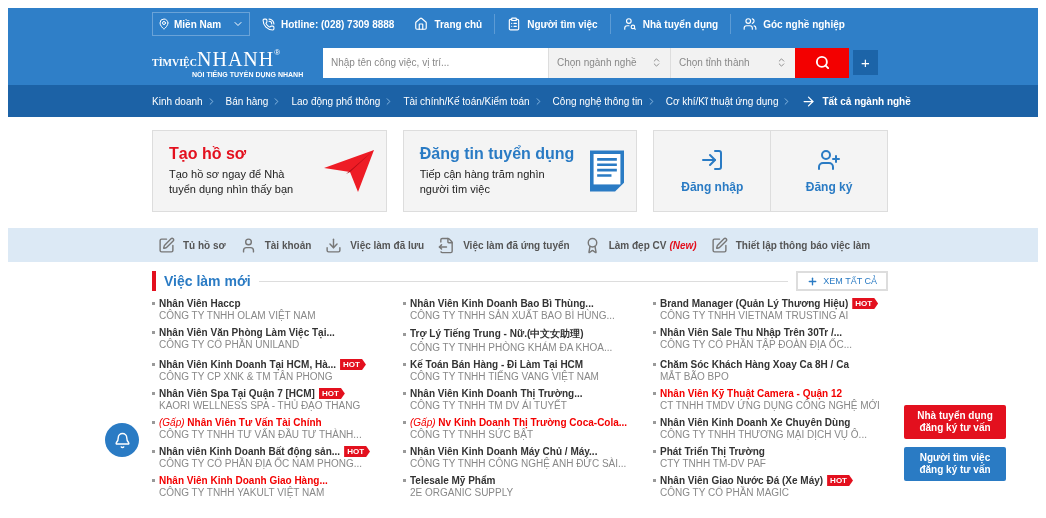 Image resolution: width=1046 pixels, height=518 pixels. I want to click on map-pin-icon, so click(164, 24).